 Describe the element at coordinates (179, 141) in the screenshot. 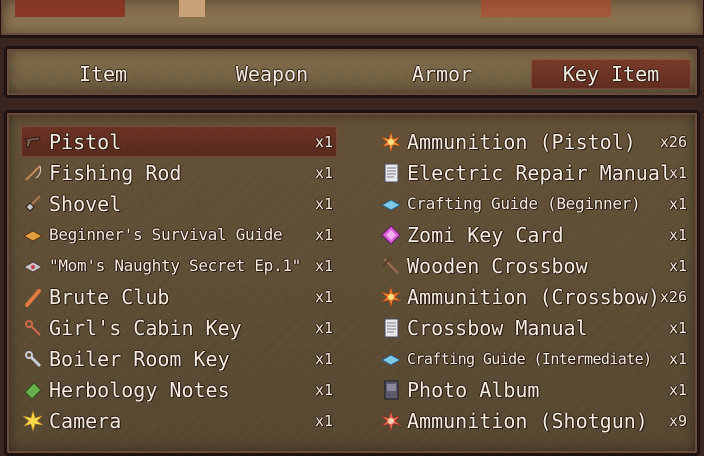

I see `list-item: Pistol x1` at that location.